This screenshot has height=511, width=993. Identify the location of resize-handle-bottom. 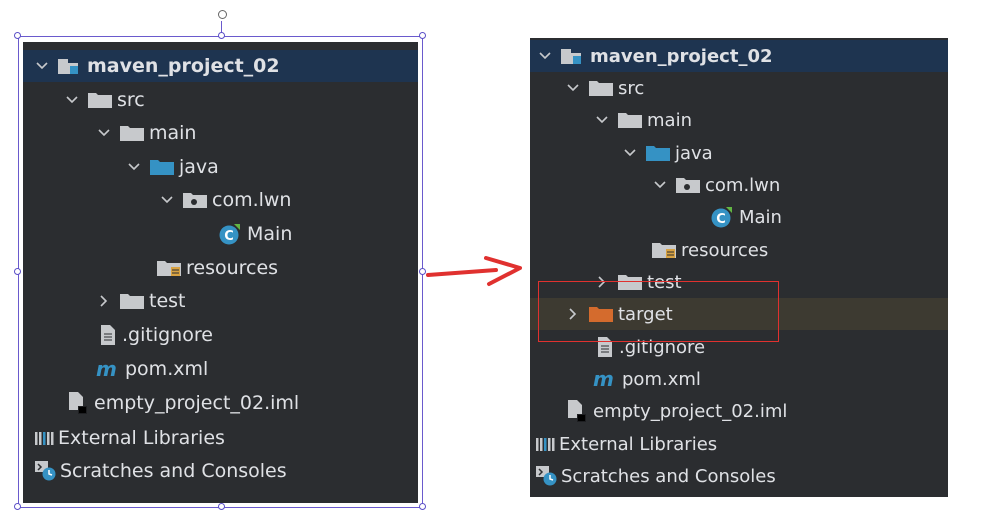
(221, 506).